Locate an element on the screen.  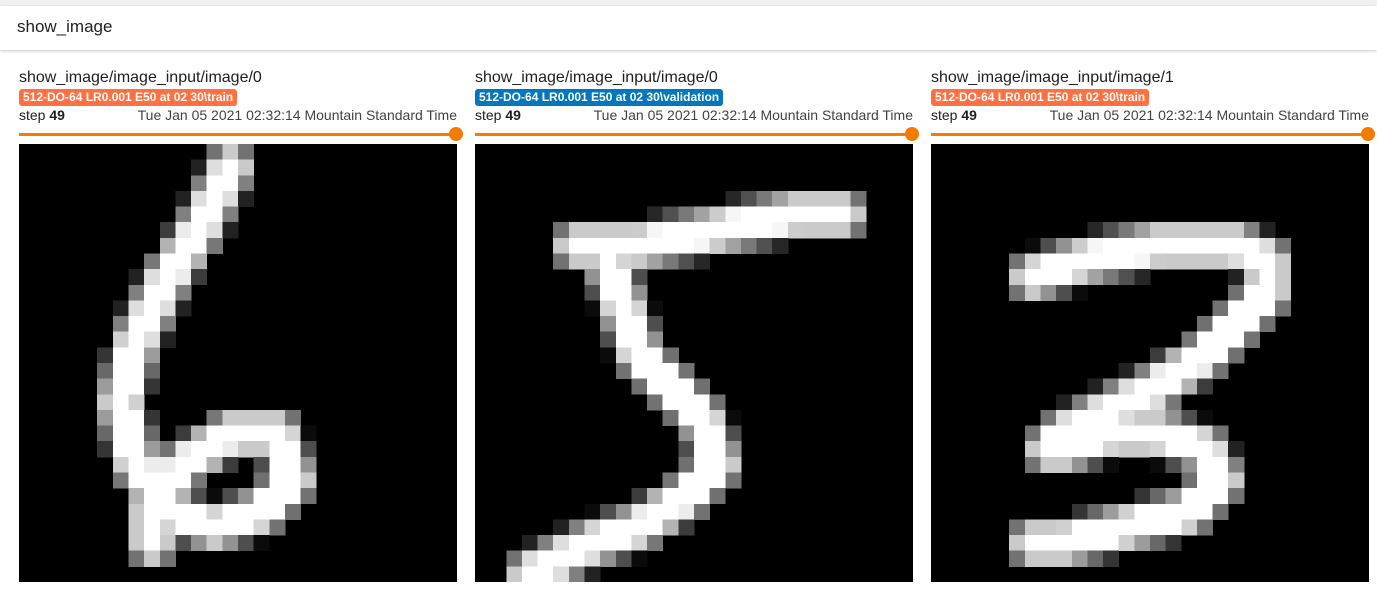
section-title: show_image is located at coordinates (65, 26).